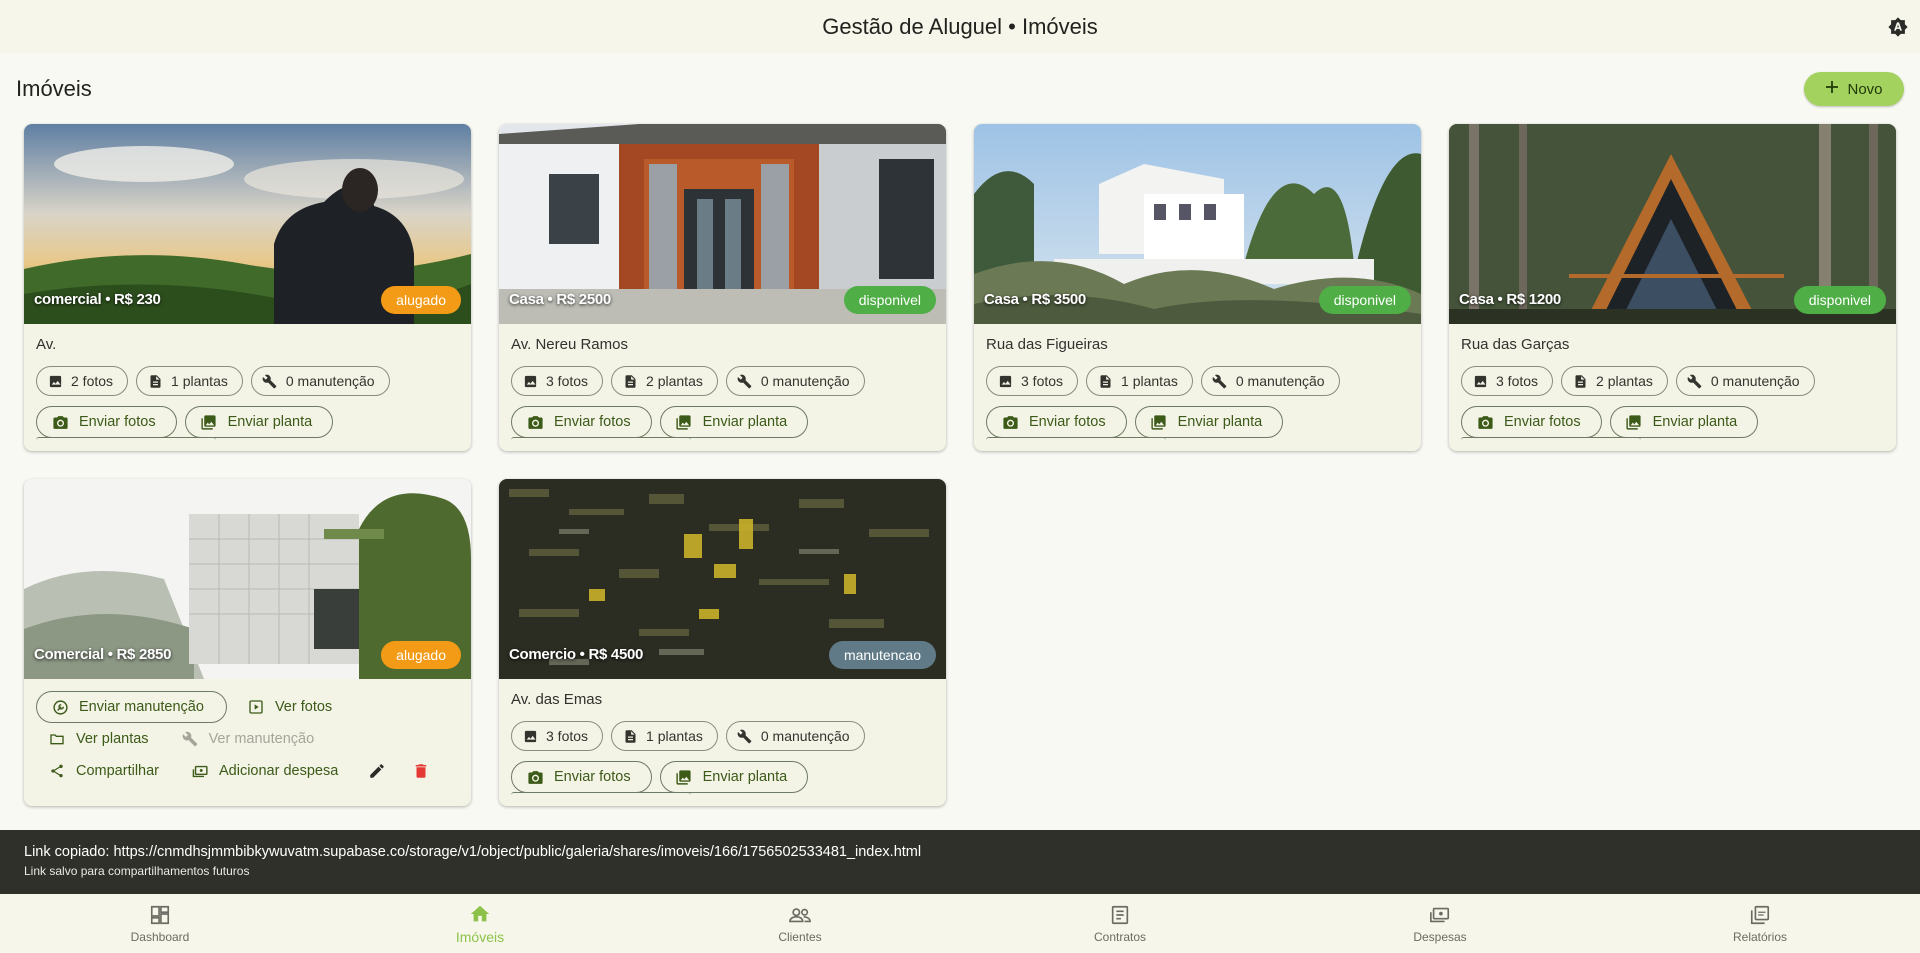  What do you see at coordinates (248, 739) in the screenshot?
I see `view-maintenance-button: Ver manutenção` at bounding box center [248, 739].